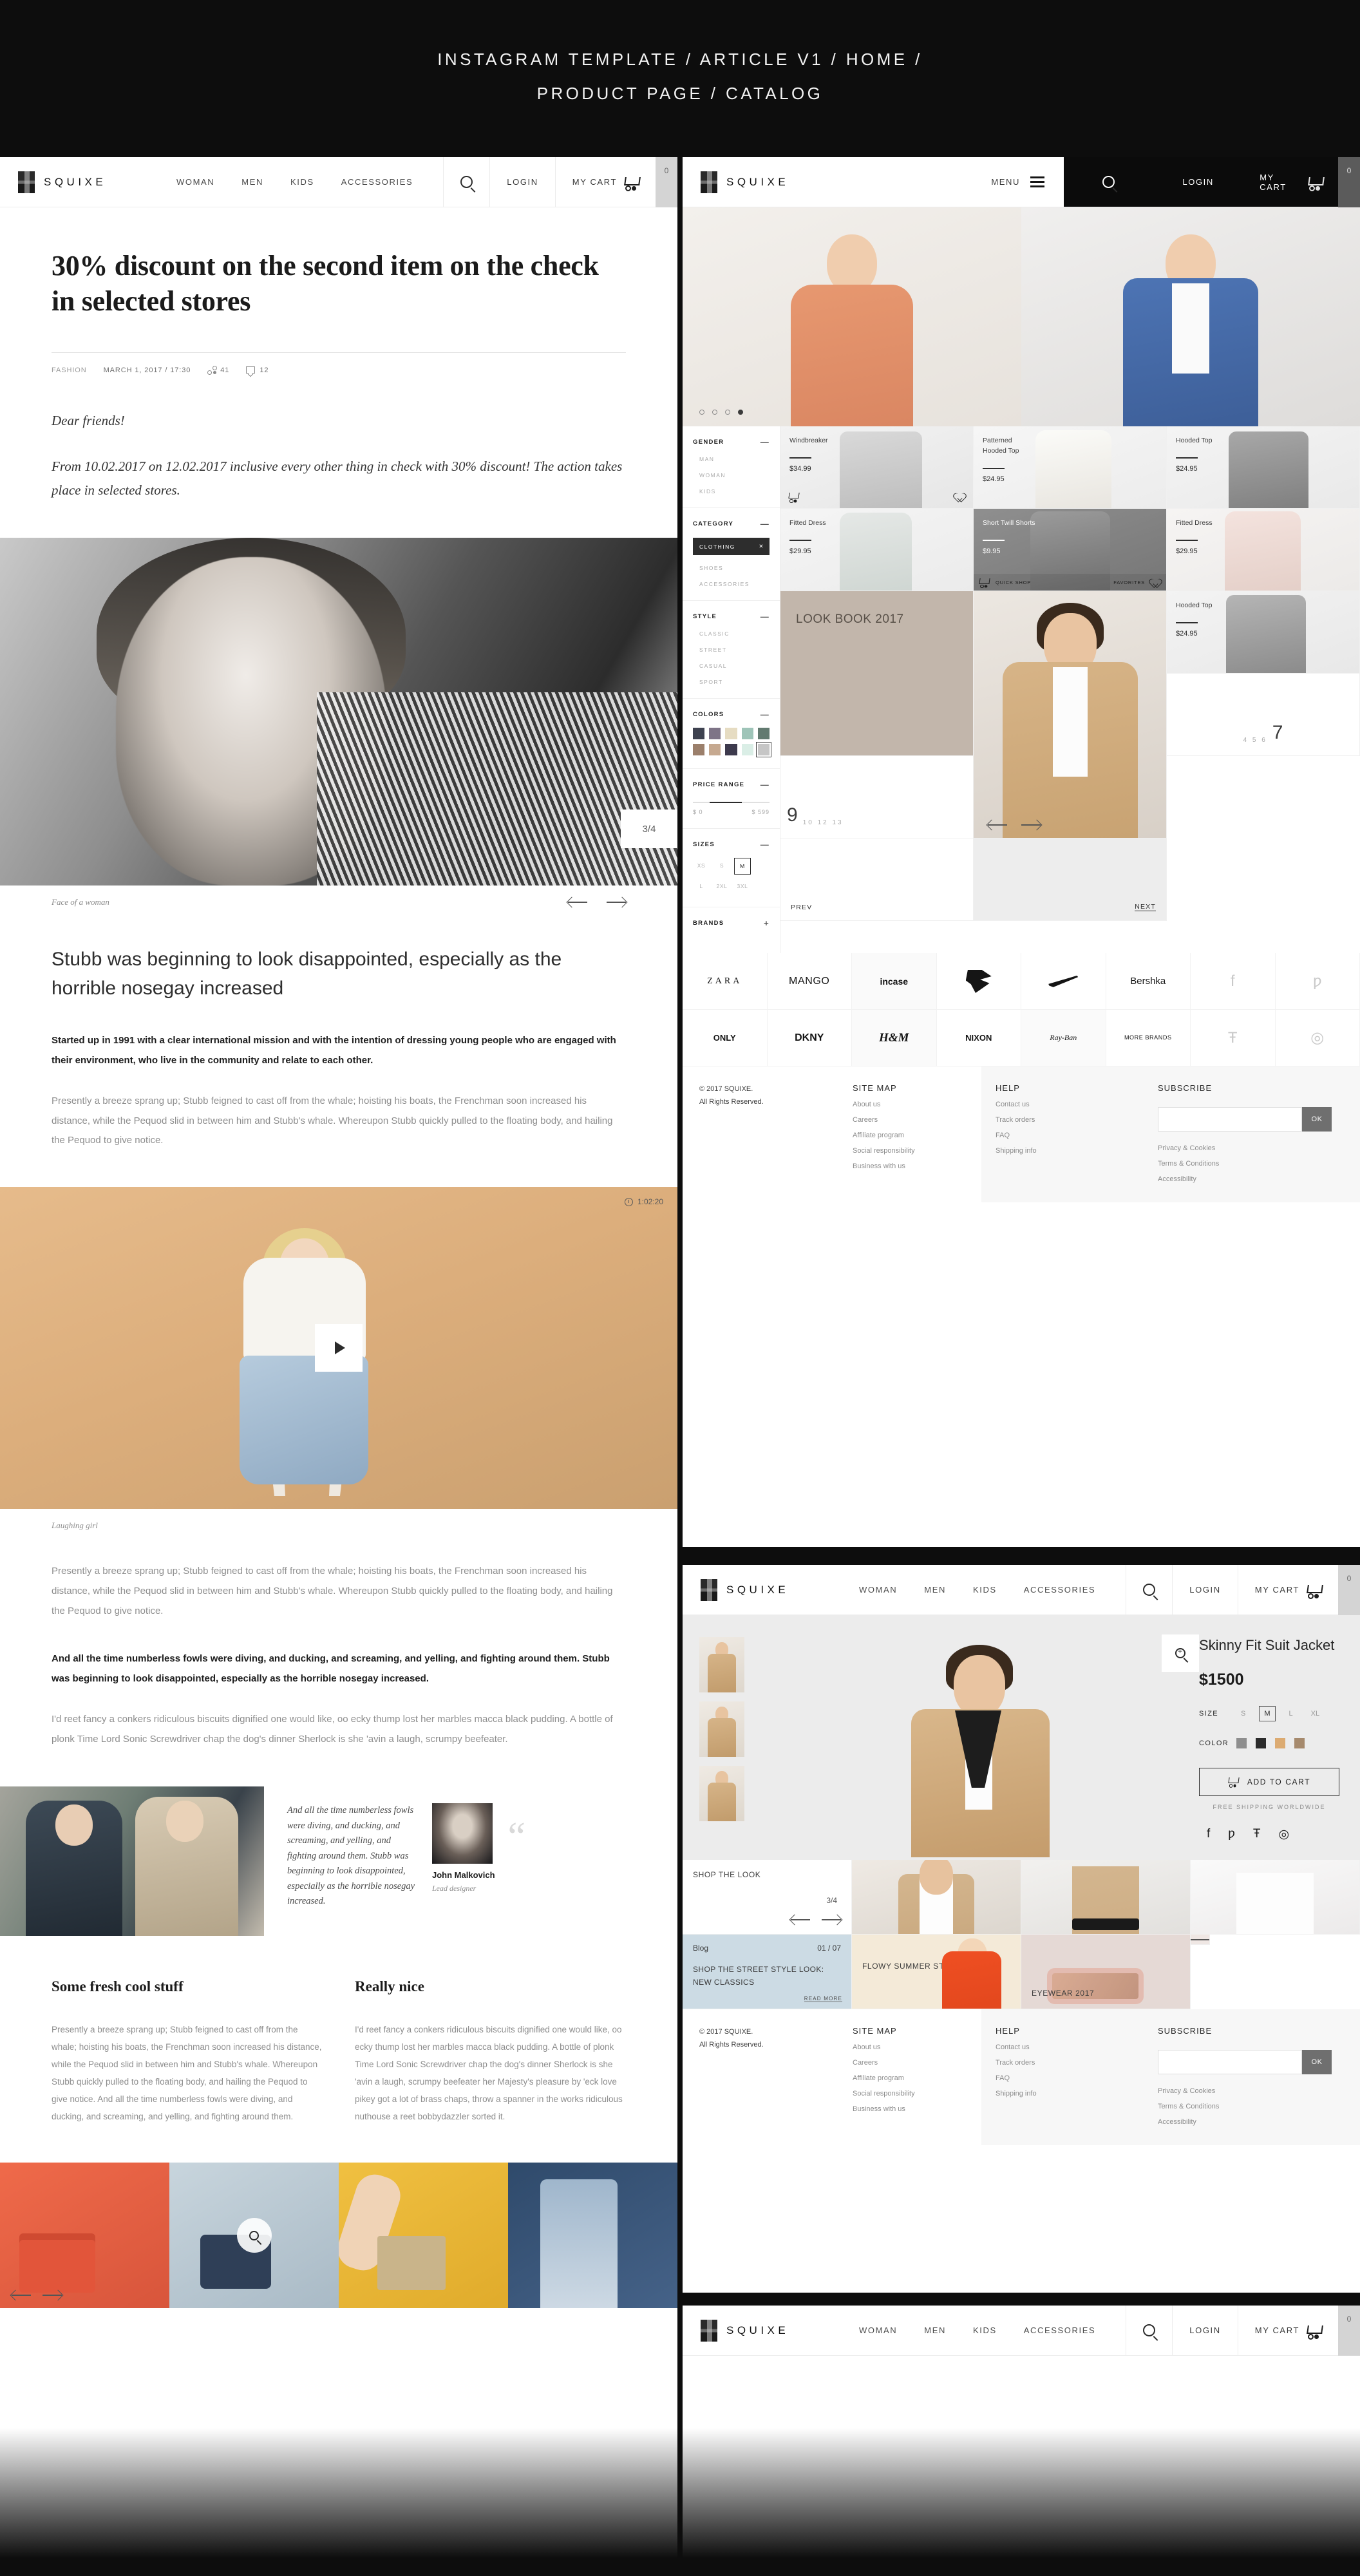 Image resolution: width=1360 pixels, height=2576 pixels. What do you see at coordinates (731, 809) in the screenshot?
I see `price-range-slider: $ 0 $ 599` at bounding box center [731, 809].